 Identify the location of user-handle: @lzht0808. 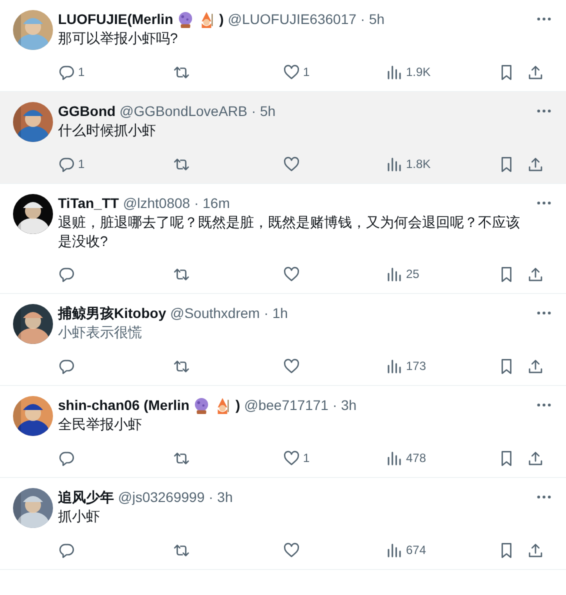
(156, 203).